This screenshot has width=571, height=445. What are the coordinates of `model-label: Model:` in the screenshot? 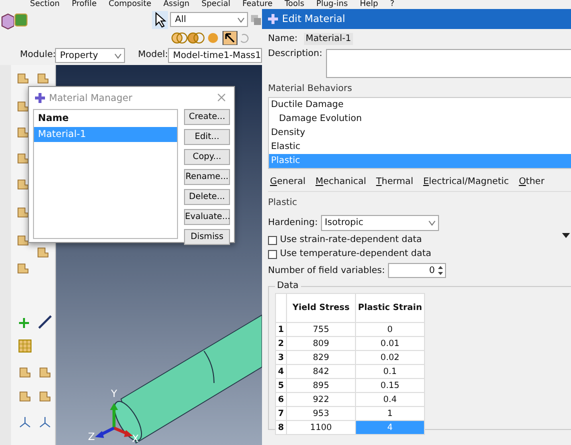 It's located at (153, 55).